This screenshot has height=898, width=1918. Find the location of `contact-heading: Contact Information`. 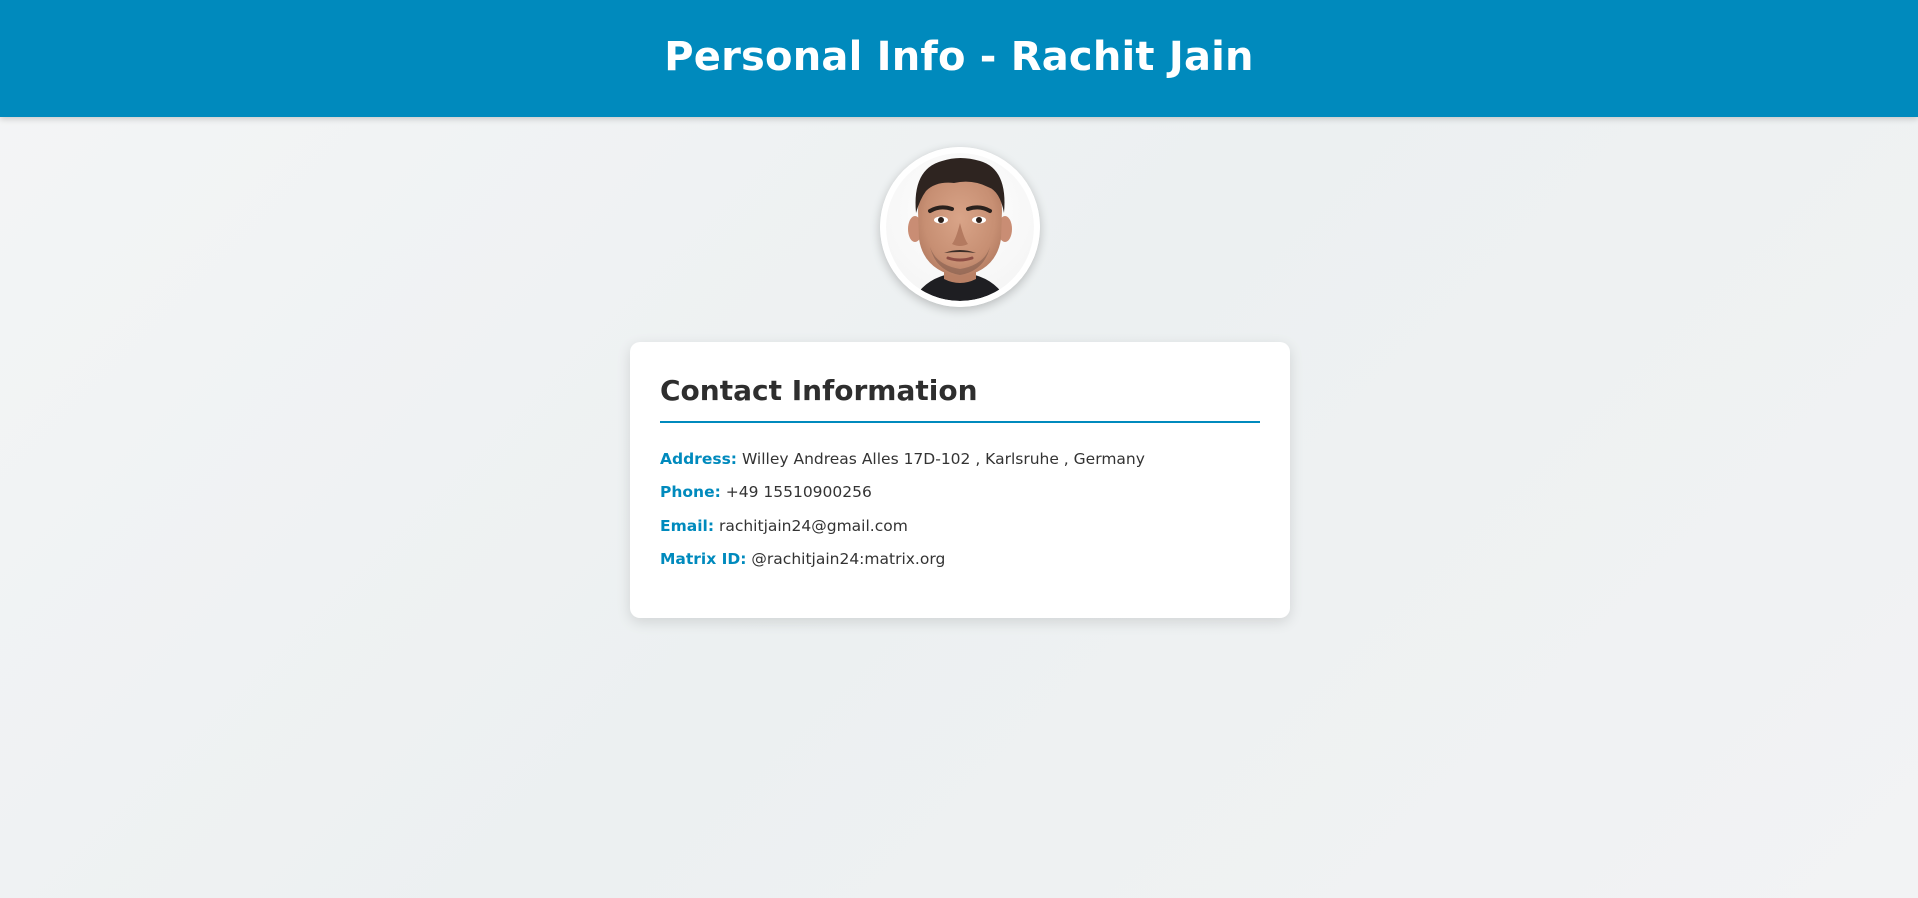

contact-heading: Contact Information is located at coordinates (960, 399).